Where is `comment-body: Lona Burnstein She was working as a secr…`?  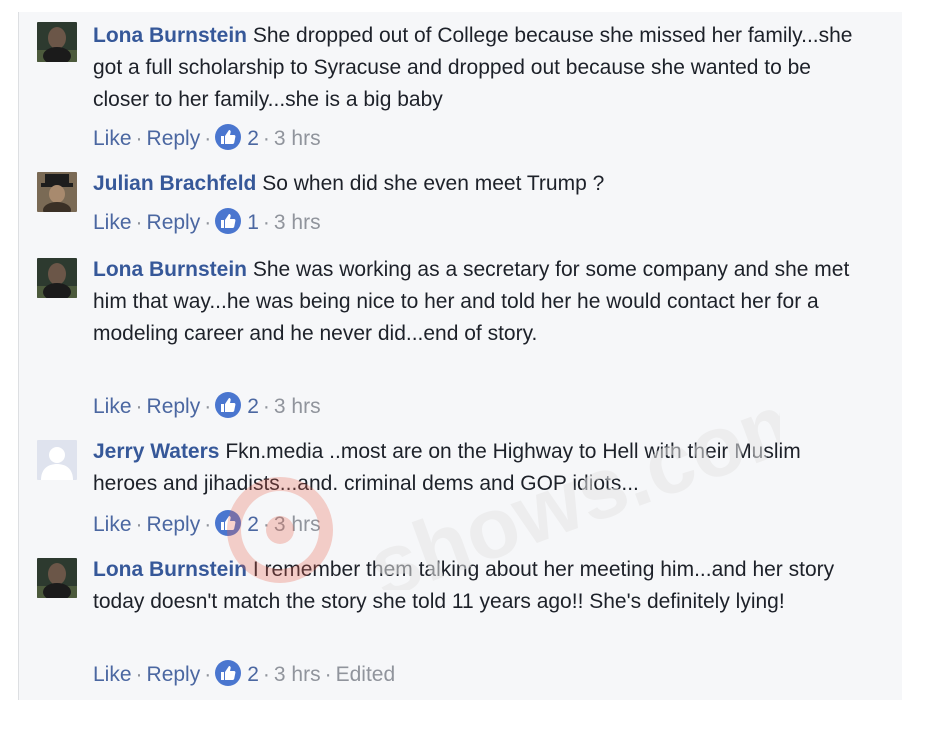
comment-body: Lona Burnstein She was working as a secr… is located at coordinates (478, 302).